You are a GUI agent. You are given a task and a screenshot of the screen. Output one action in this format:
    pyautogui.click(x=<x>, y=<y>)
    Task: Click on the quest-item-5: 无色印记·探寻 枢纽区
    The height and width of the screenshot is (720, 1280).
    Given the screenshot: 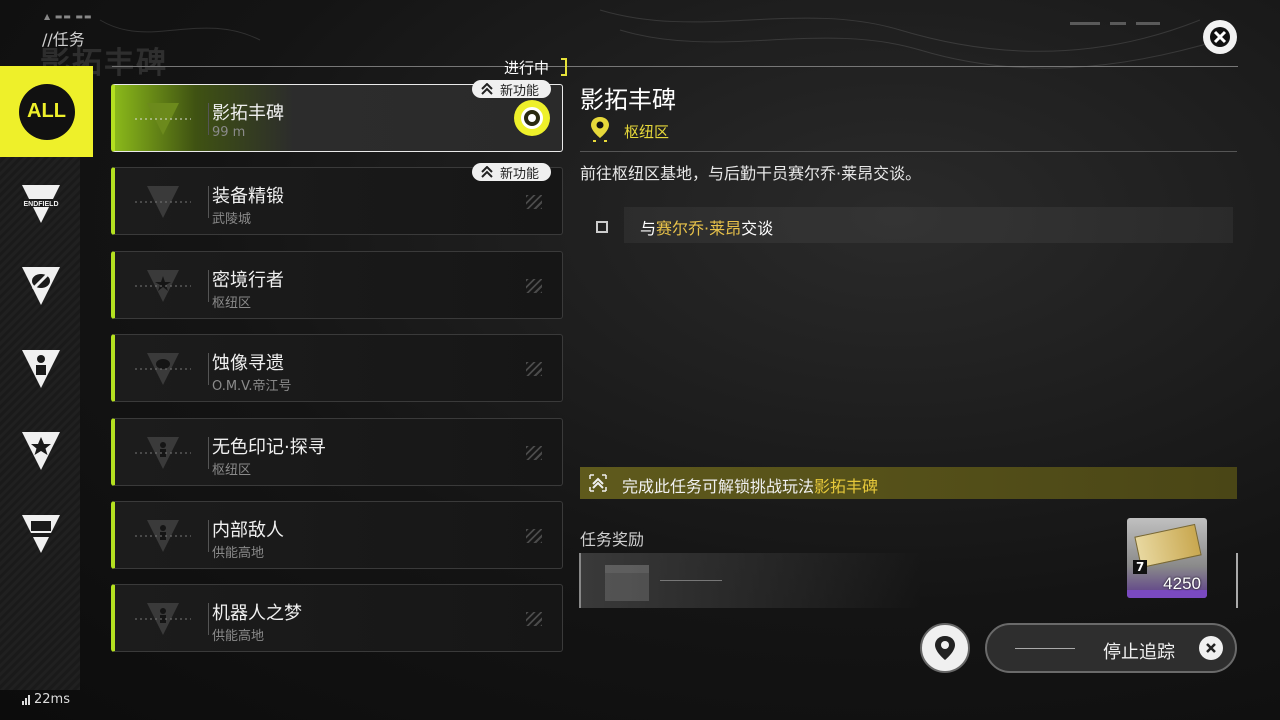 What is the action you would take?
    pyautogui.click(x=337, y=452)
    